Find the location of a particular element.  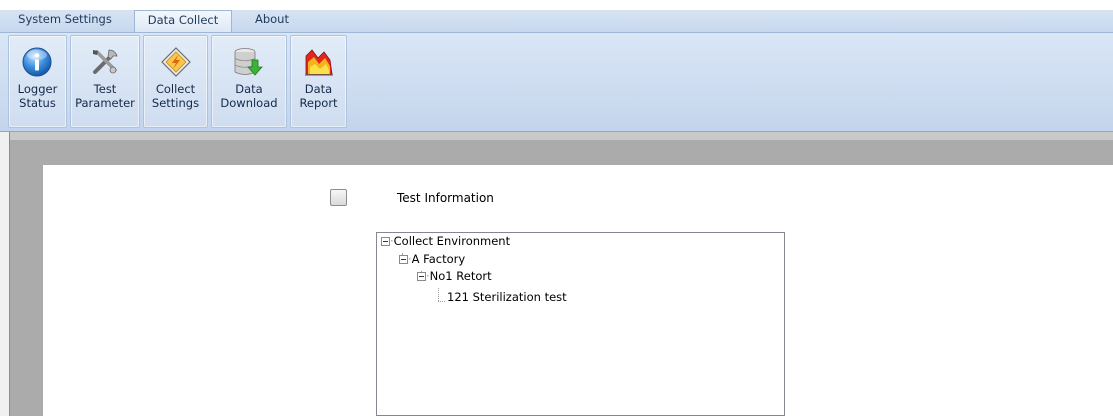

tree-node-no1-retort: ·No1 Retort is located at coordinates (454, 276).